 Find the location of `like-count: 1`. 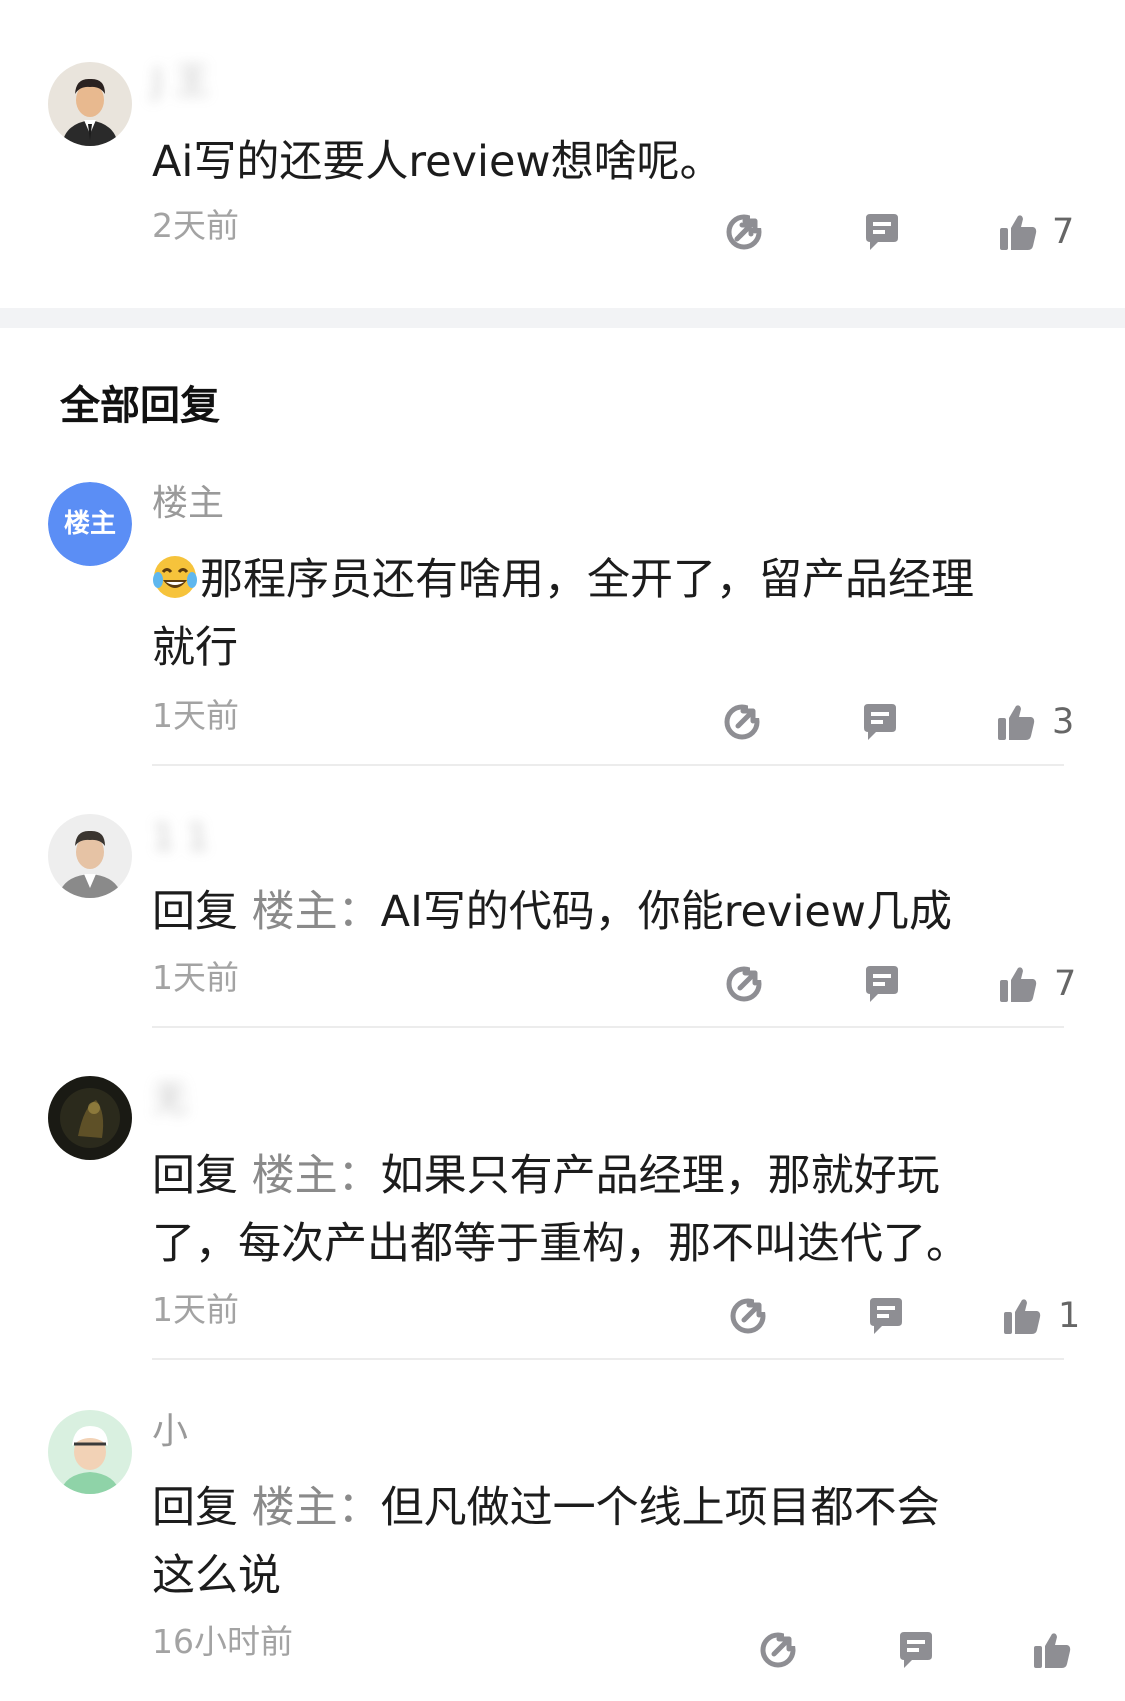

like-count: 1 is located at coordinates (1069, 1316).